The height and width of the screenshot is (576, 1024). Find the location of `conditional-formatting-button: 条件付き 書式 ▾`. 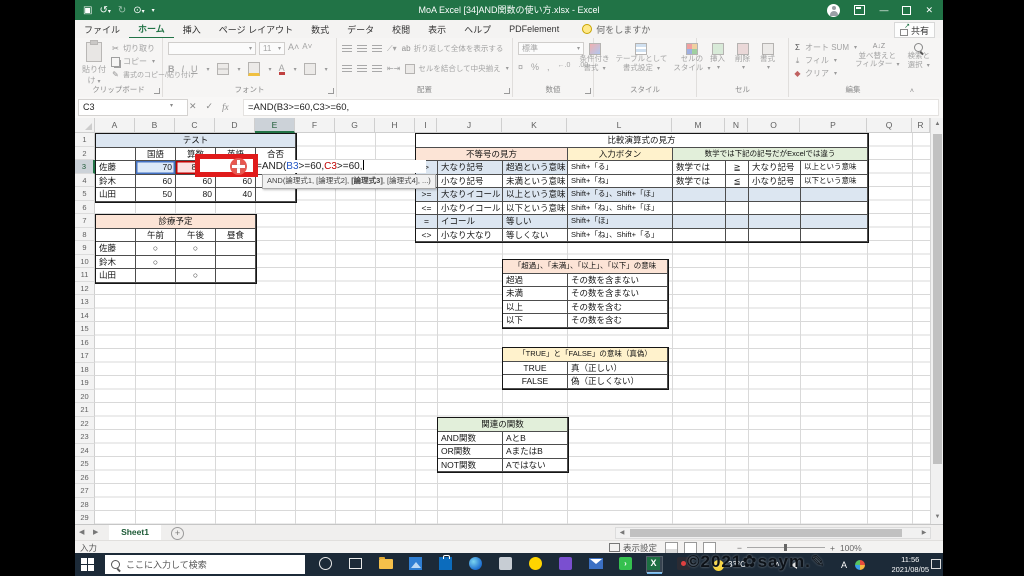

conditional-formatting-button: 条件付き 書式 ▾ is located at coordinates (595, 65).